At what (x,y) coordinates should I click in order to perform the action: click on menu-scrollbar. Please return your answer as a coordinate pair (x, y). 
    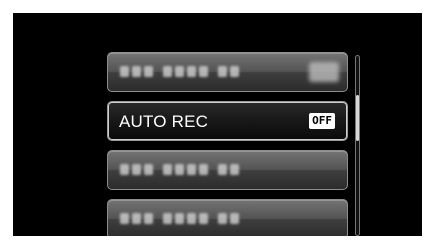
    Looking at the image, I should click on (357, 145).